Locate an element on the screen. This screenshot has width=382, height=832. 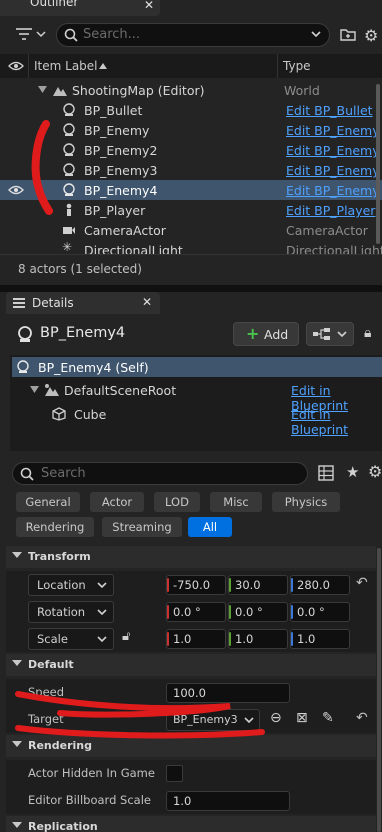
edit-in-blueprint-link: Edit in Blueprint is located at coordinates (336, 422).